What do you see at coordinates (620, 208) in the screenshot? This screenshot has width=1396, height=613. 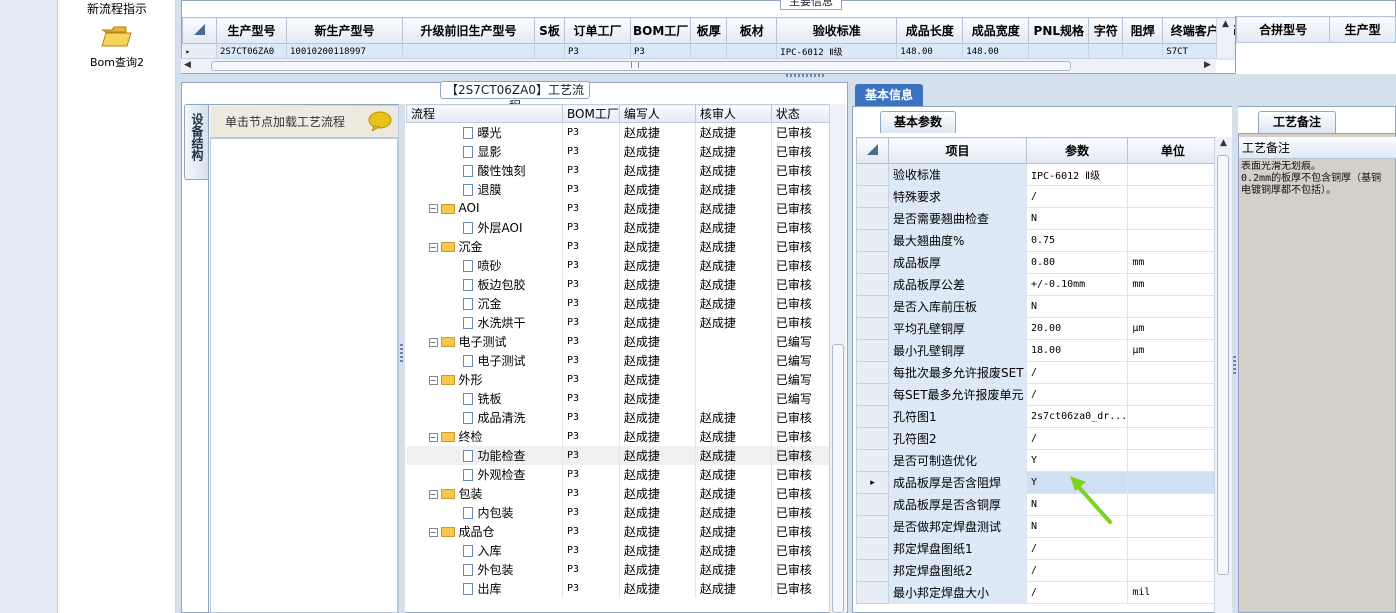 I see `process-row: − AOI P3 赵成捷 赵成捷 已审核` at bounding box center [620, 208].